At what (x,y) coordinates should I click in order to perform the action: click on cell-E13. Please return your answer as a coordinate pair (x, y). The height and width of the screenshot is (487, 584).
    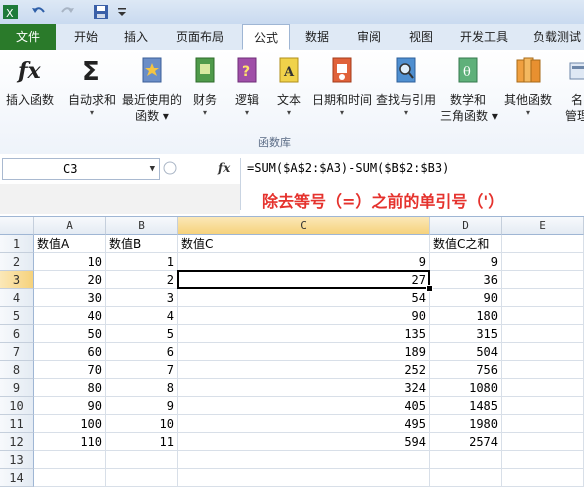
    Looking at the image, I should click on (543, 460).